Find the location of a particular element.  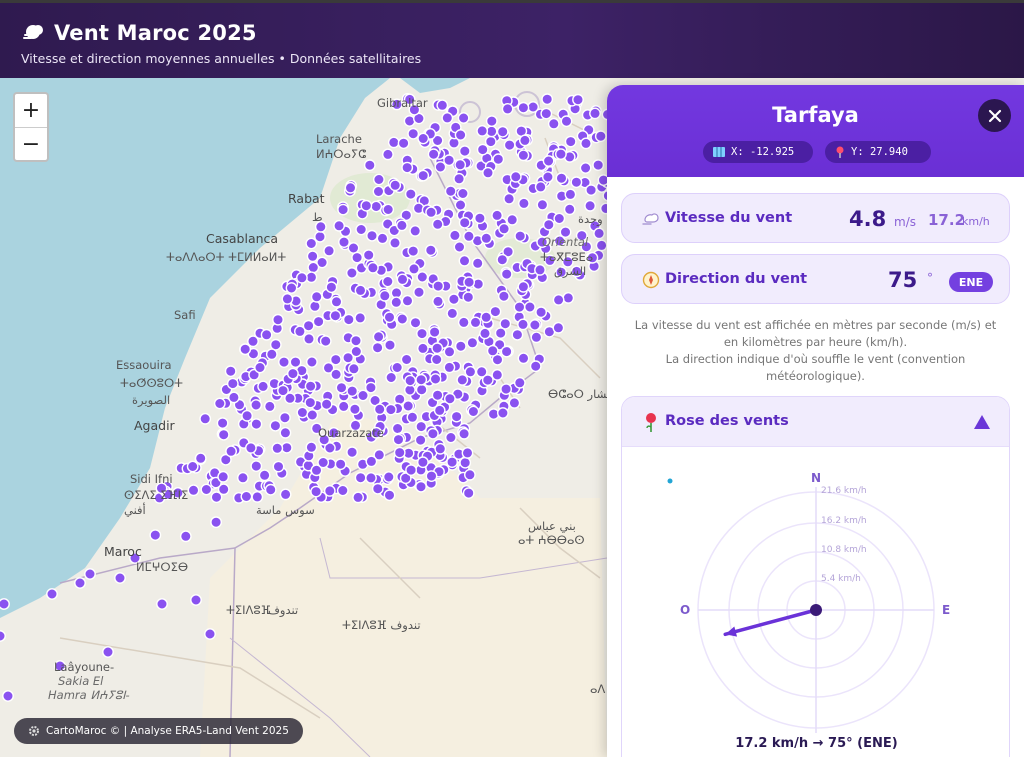

speed-unit-ms: m/s is located at coordinates (905, 222).